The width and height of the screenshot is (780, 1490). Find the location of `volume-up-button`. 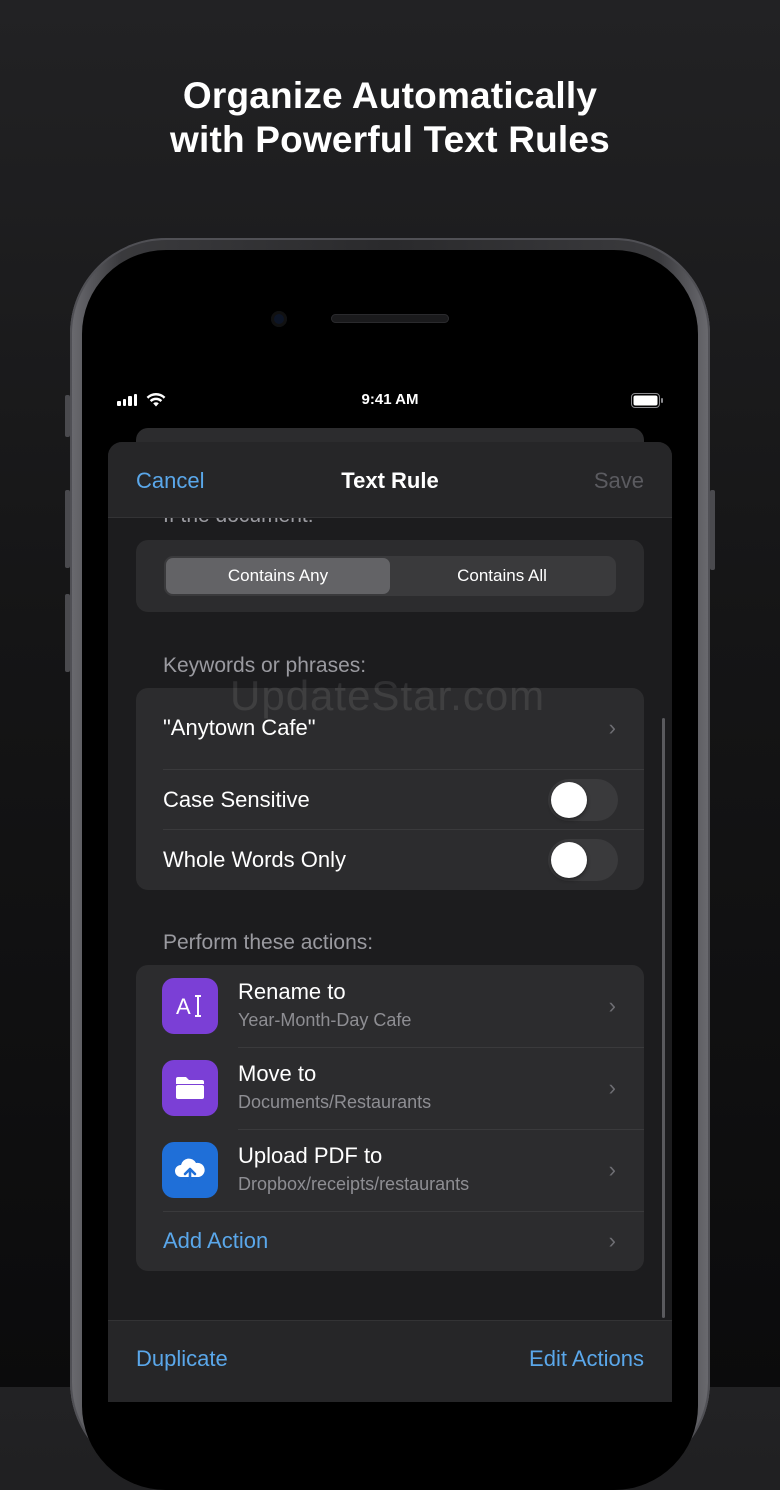

volume-up-button is located at coordinates (67, 529).